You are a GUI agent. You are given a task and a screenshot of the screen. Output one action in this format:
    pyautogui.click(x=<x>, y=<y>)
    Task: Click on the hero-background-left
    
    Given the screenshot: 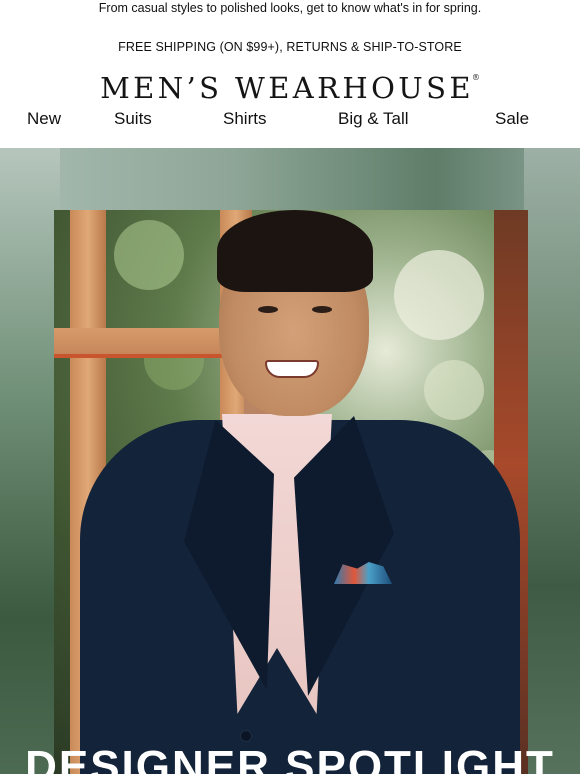 What is the action you would take?
    pyautogui.click(x=30, y=461)
    